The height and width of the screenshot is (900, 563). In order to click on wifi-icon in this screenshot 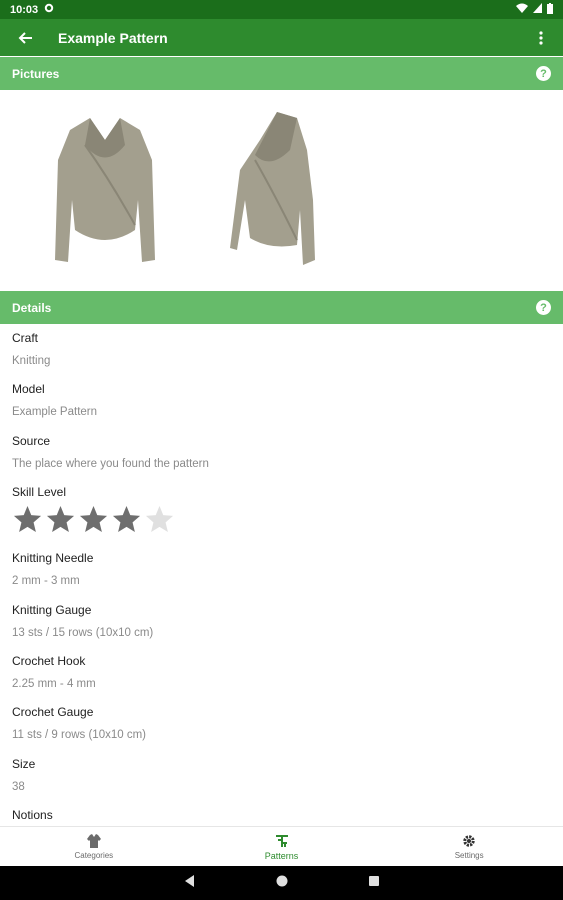, I will do `click(522, 9)`.